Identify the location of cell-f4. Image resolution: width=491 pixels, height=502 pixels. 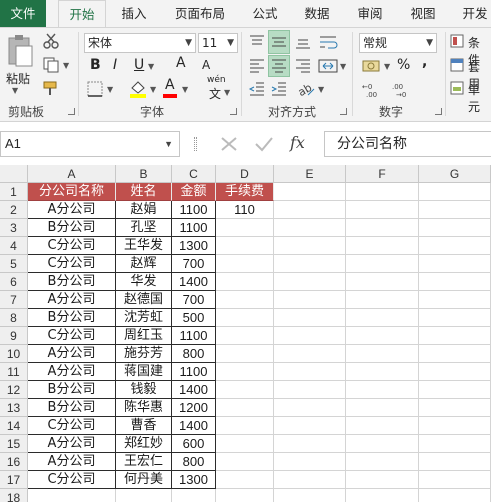
(382, 246).